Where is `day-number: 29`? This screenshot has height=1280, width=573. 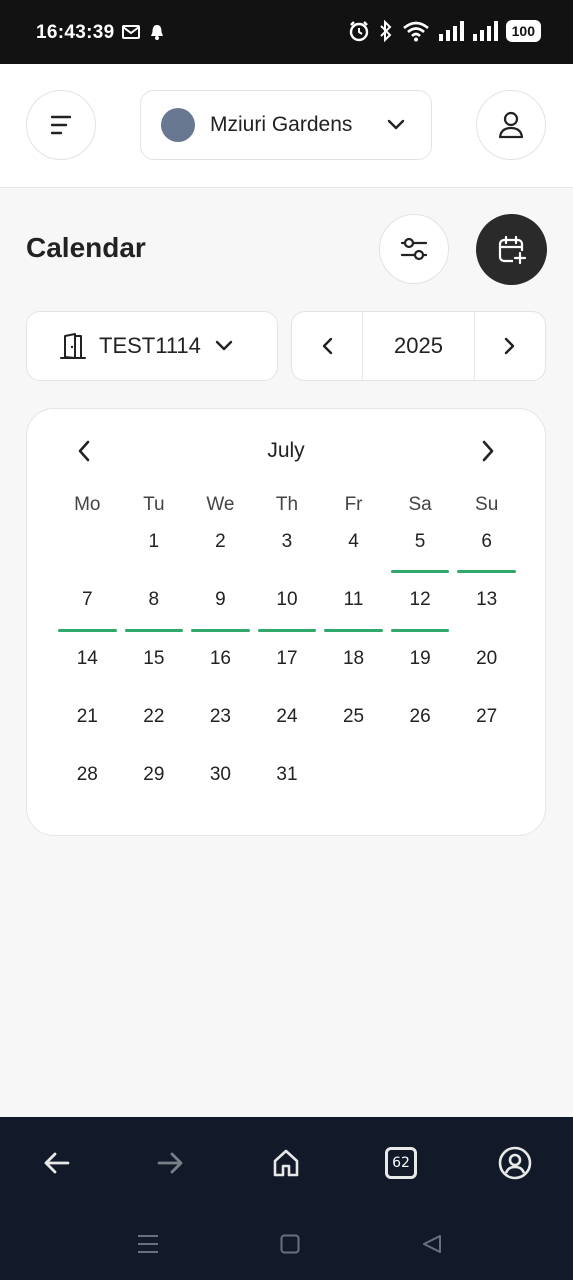
day-number: 29 is located at coordinates (154, 775).